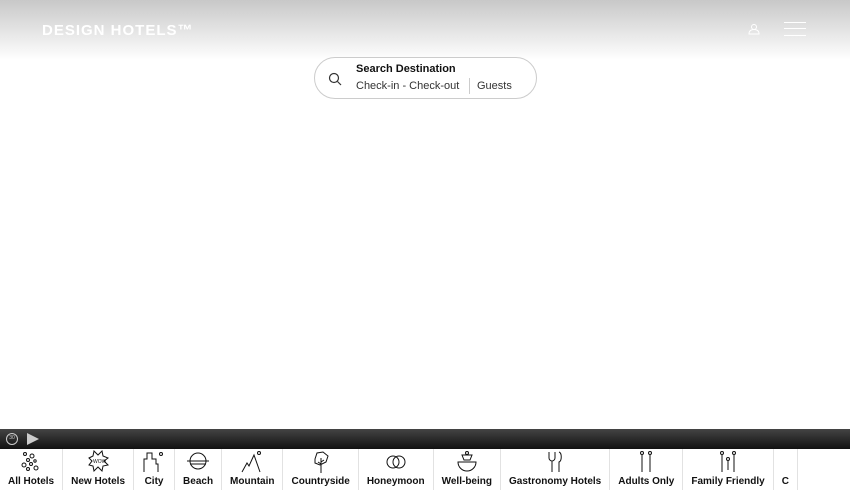 Image resolution: width=850 pixels, height=500 pixels. I want to click on category-all-hotels: All Hotels, so click(32, 469).